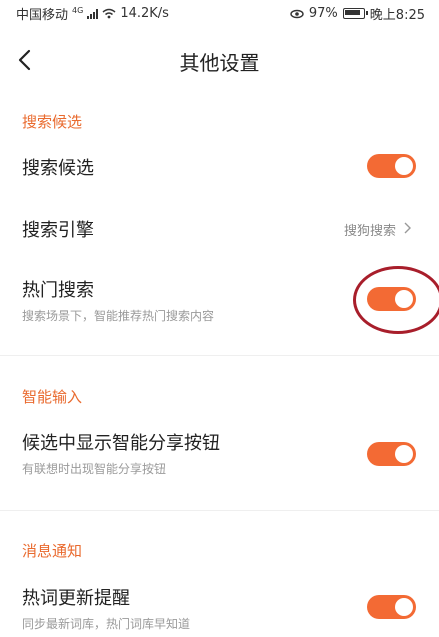  I want to click on section-title-search: 搜索候选, so click(52, 122).